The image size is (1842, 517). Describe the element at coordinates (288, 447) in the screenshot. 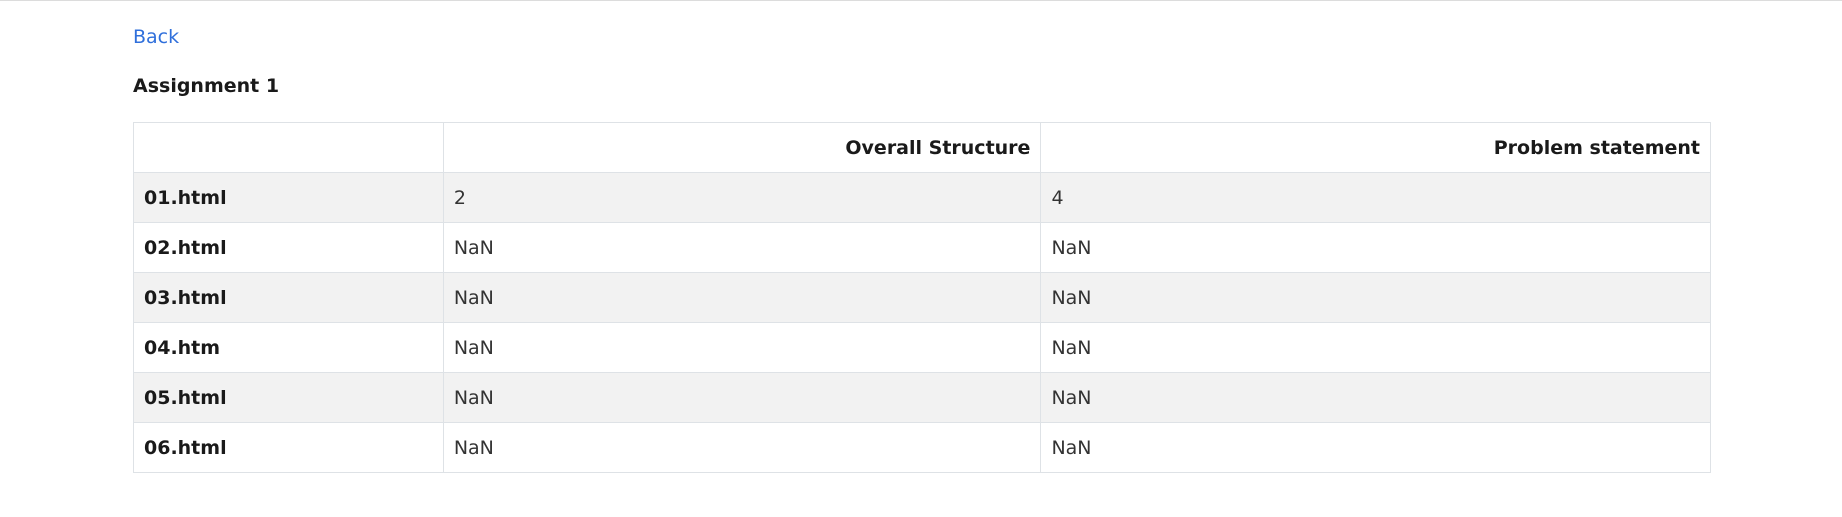

I see `row-file-name: 06.html` at that location.